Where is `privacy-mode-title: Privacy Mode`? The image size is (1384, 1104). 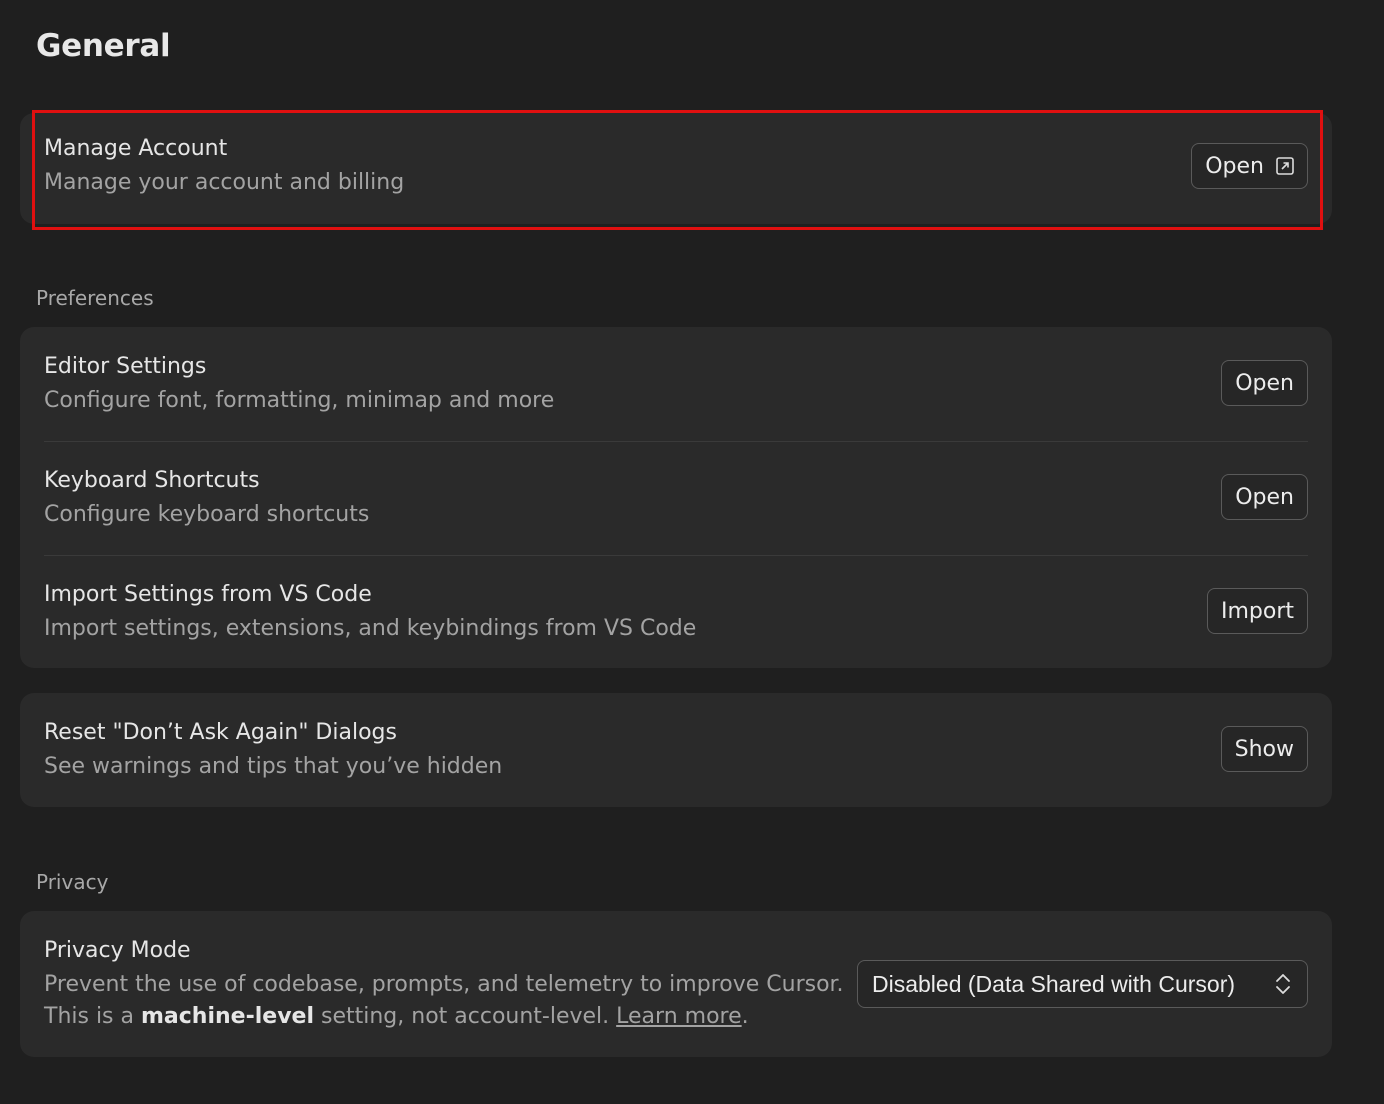 privacy-mode-title: Privacy Mode is located at coordinates (117, 950).